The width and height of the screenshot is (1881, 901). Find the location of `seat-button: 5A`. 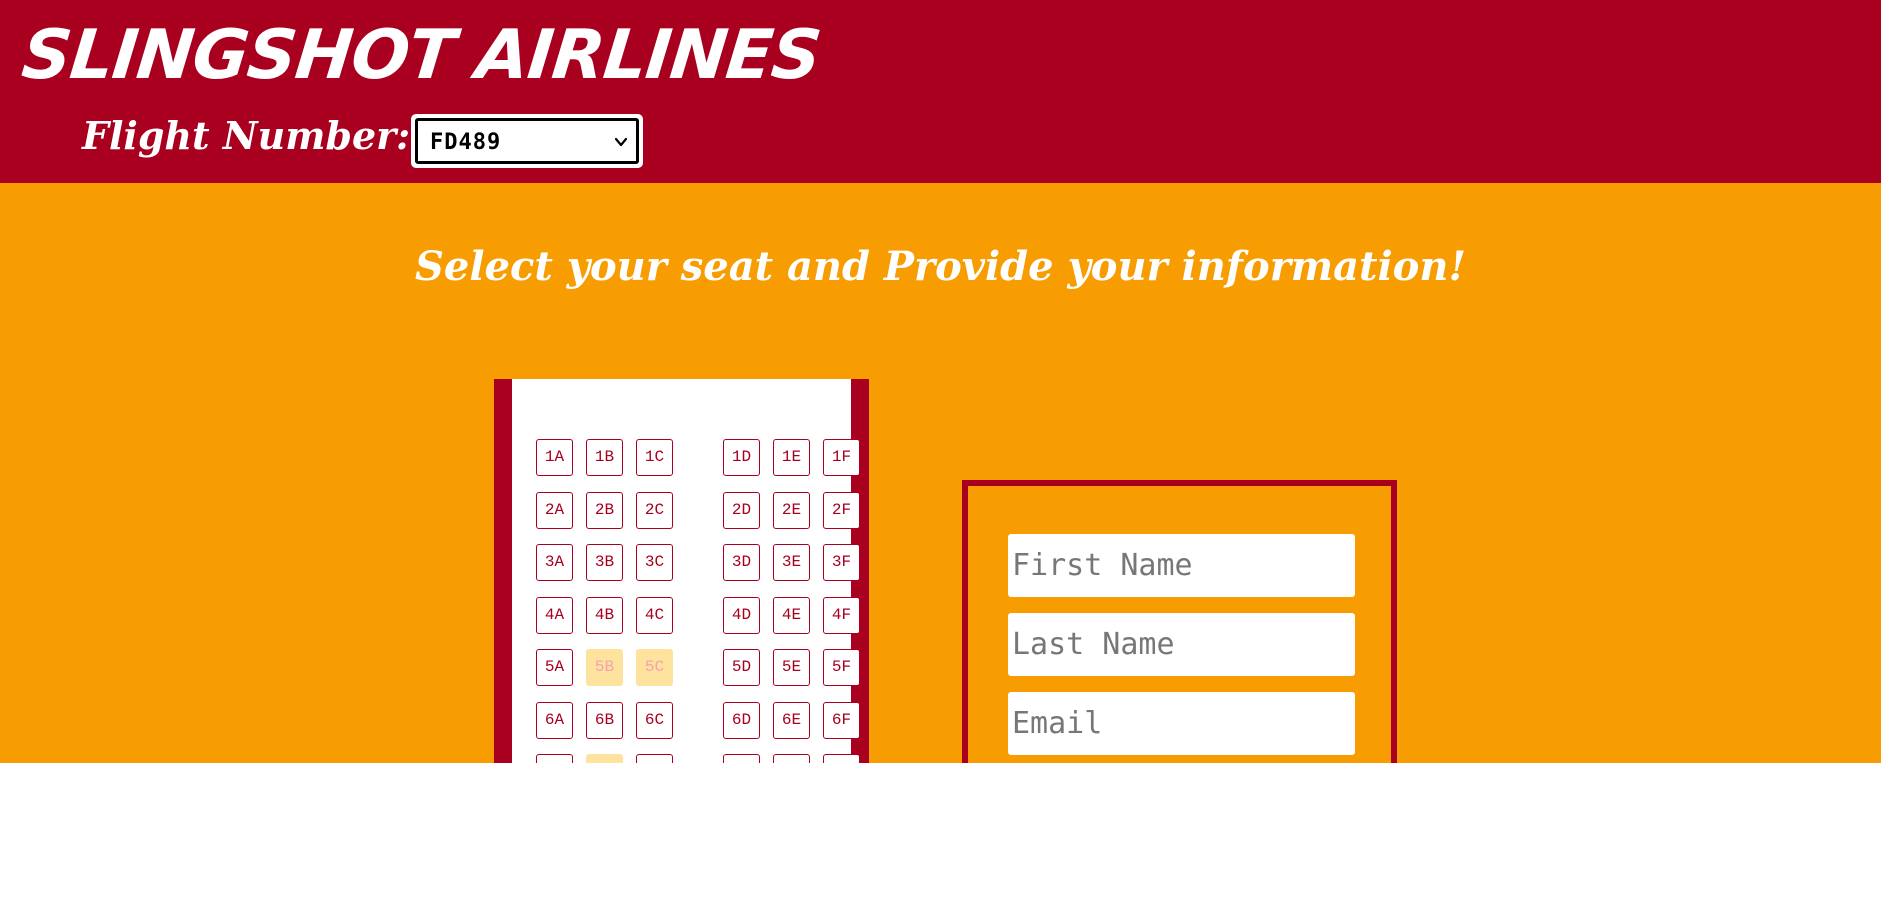

seat-button: 5A is located at coordinates (554, 667).